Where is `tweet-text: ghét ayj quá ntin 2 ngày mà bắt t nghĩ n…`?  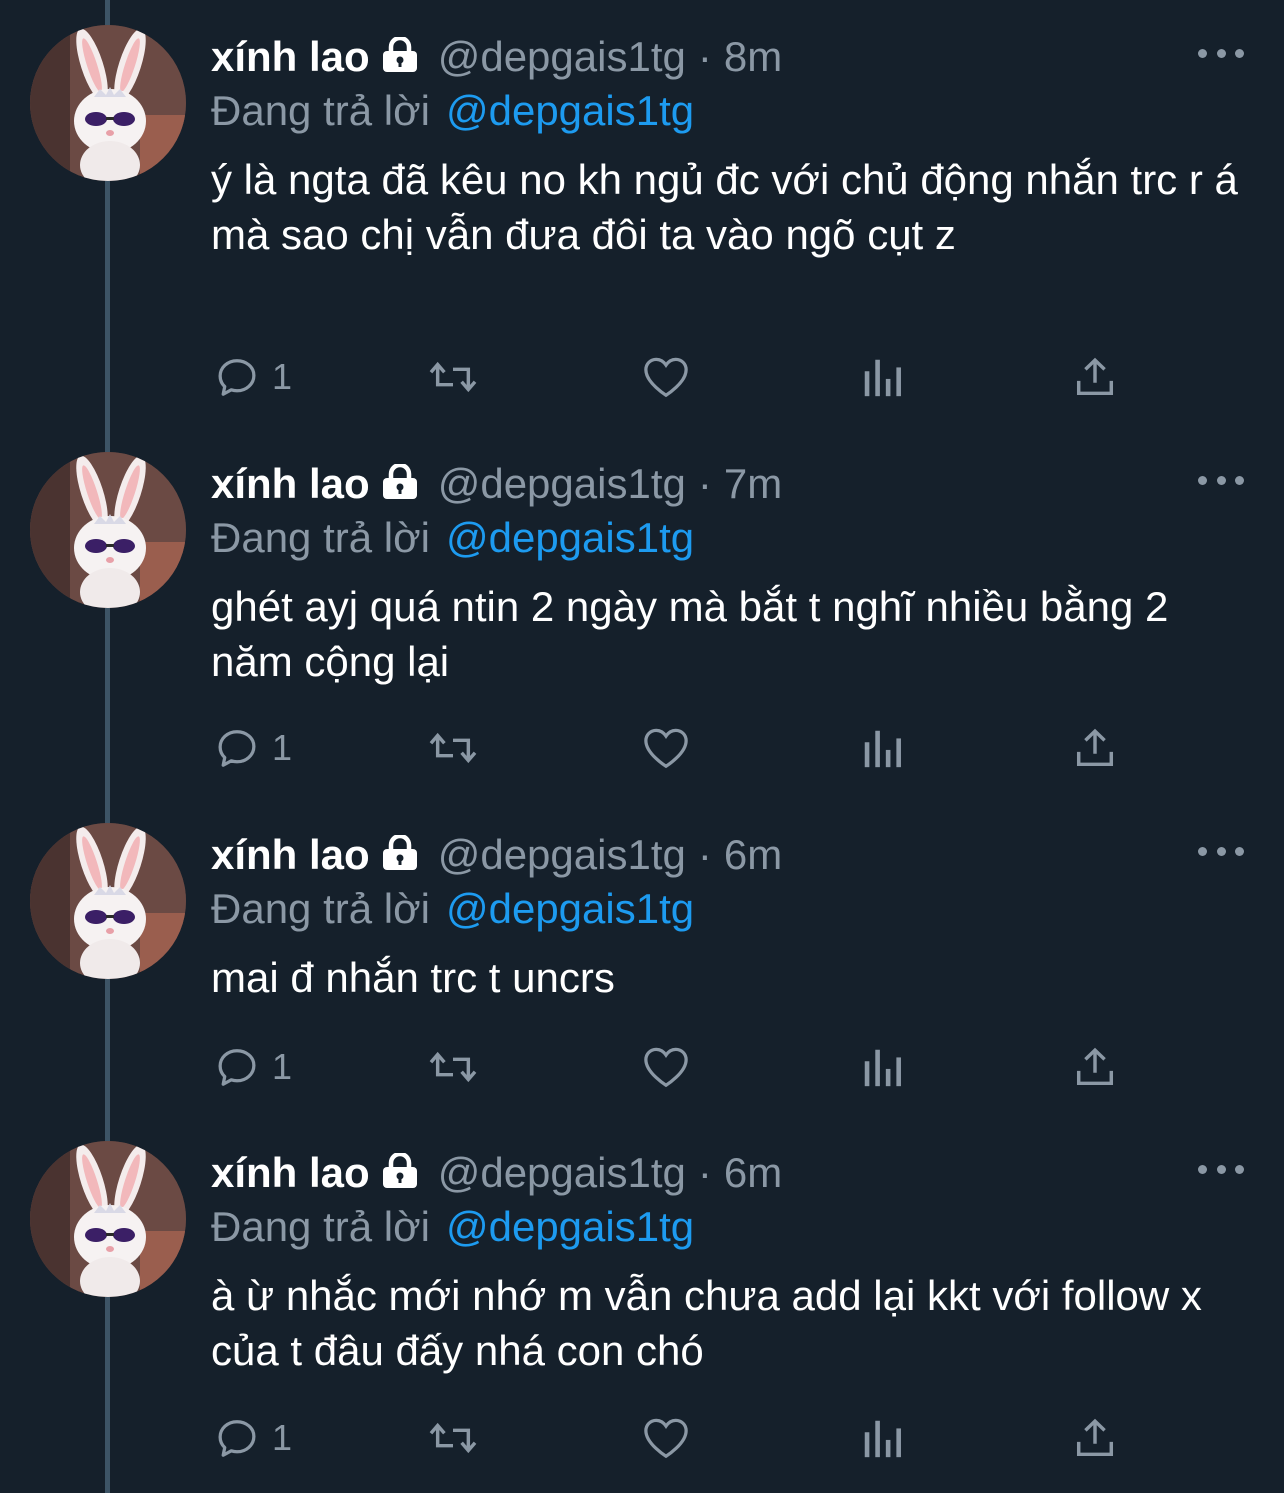
tweet-text: ghét ayj quá ntin 2 ngày mà bắt t nghĩ n… is located at coordinates (690, 634).